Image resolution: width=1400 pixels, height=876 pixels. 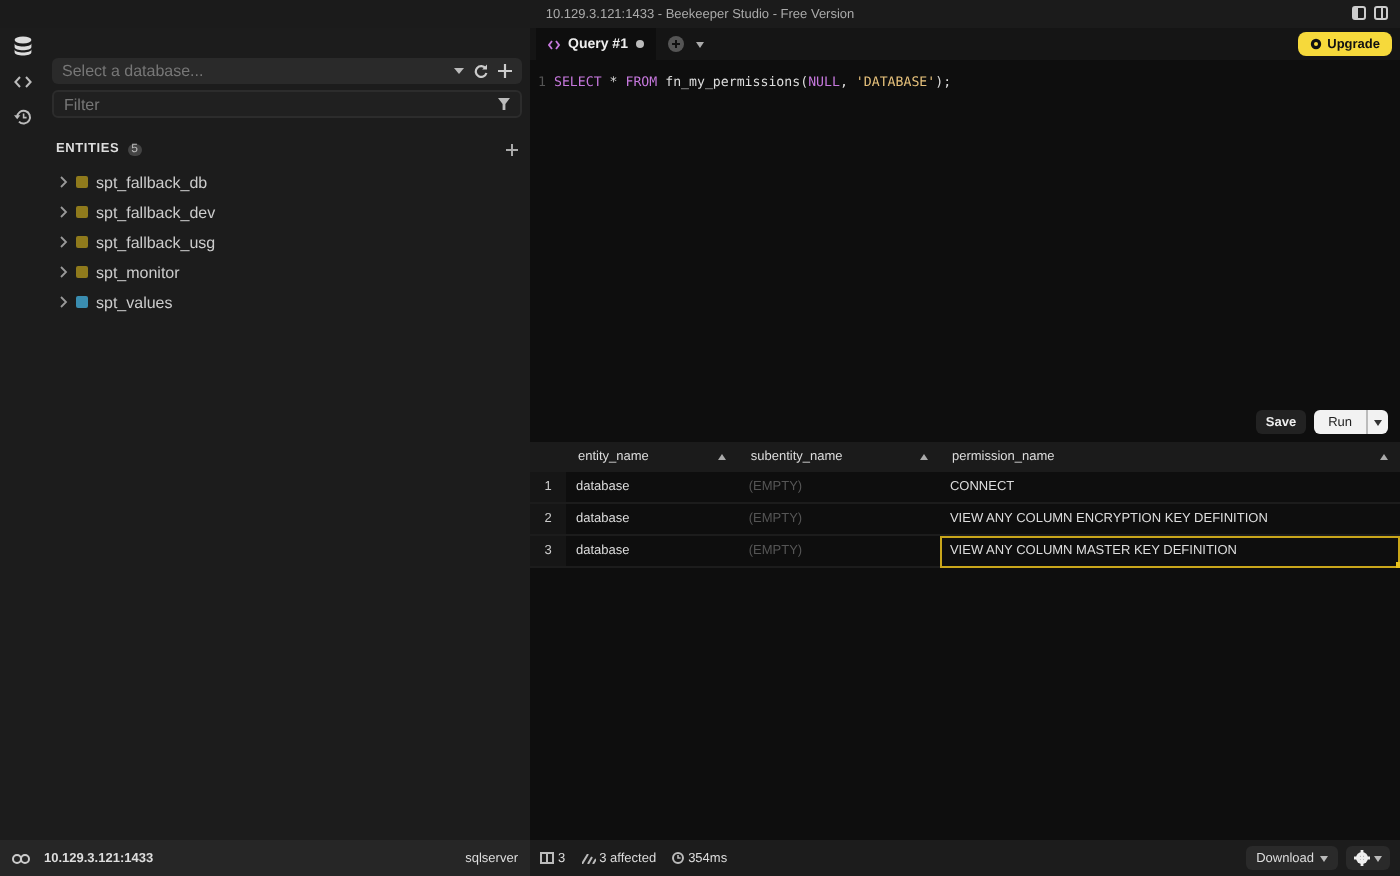 What do you see at coordinates (675, 44) in the screenshot?
I see `add-tab-icon` at bounding box center [675, 44].